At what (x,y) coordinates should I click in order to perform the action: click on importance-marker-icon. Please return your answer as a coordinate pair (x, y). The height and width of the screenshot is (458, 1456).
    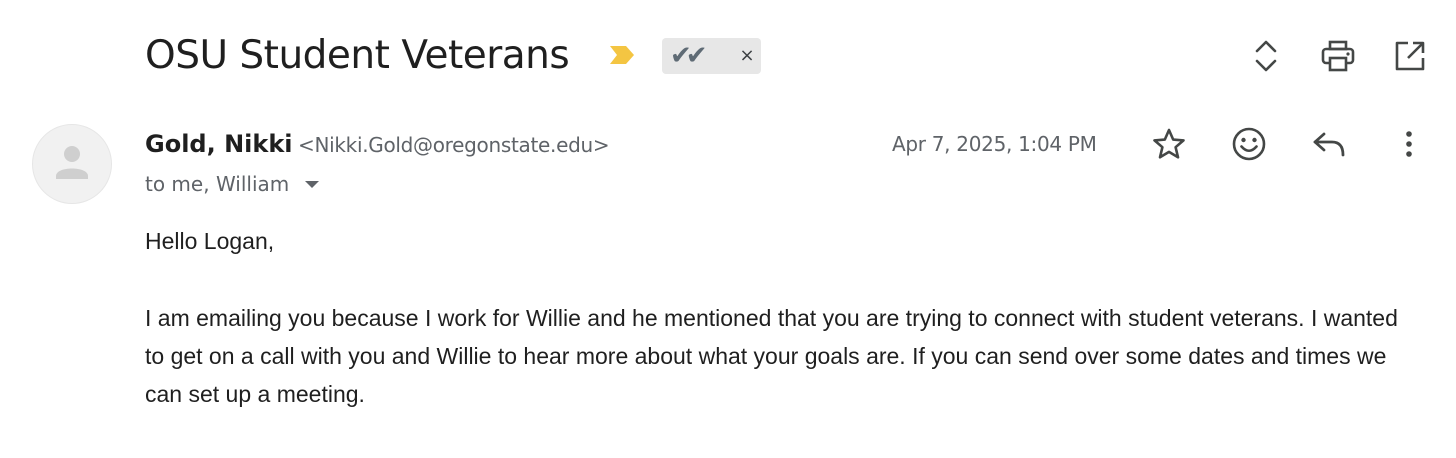
    Looking at the image, I should click on (622, 55).